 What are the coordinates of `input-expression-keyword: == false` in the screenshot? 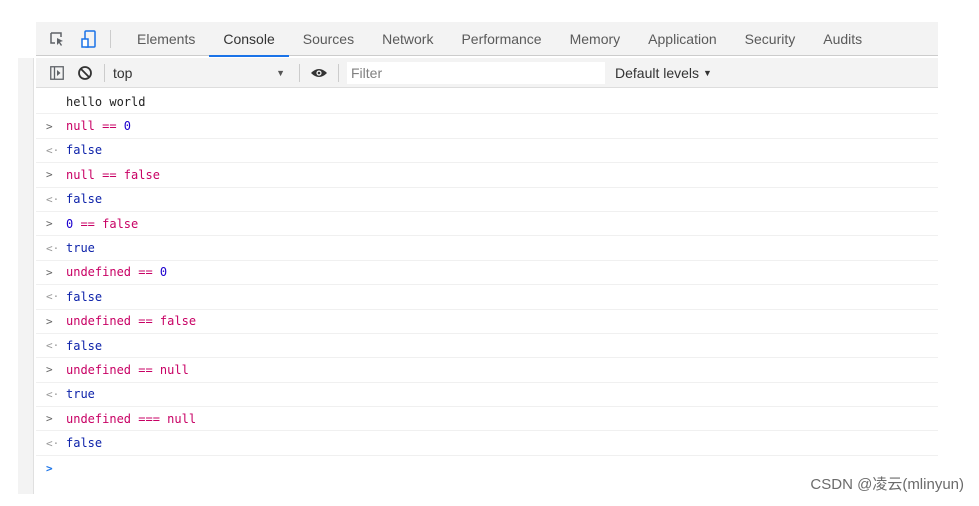 It's located at (106, 223).